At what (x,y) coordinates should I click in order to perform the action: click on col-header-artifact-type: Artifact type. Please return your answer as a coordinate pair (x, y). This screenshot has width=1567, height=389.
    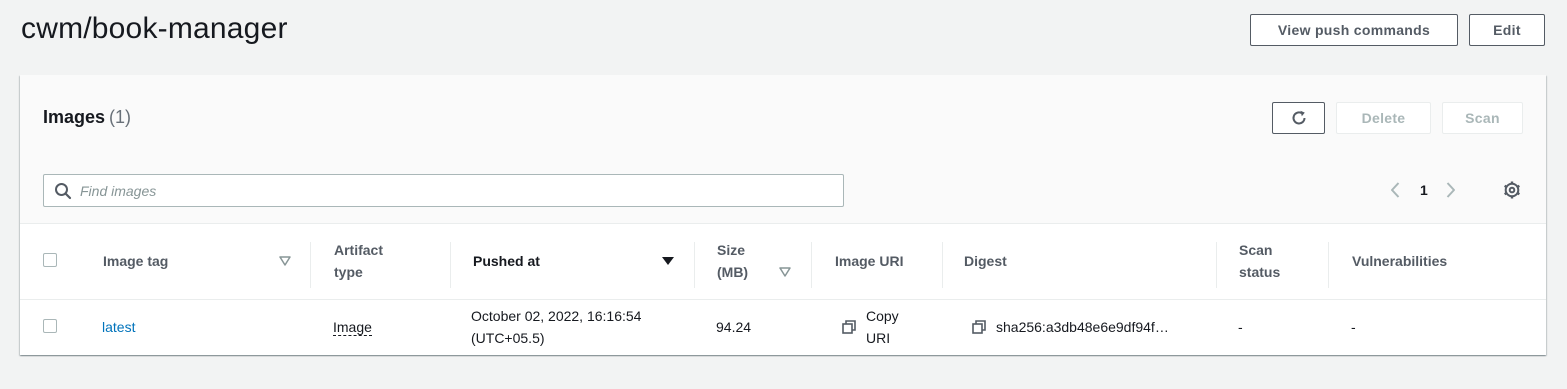
    Looking at the image, I should click on (358, 261).